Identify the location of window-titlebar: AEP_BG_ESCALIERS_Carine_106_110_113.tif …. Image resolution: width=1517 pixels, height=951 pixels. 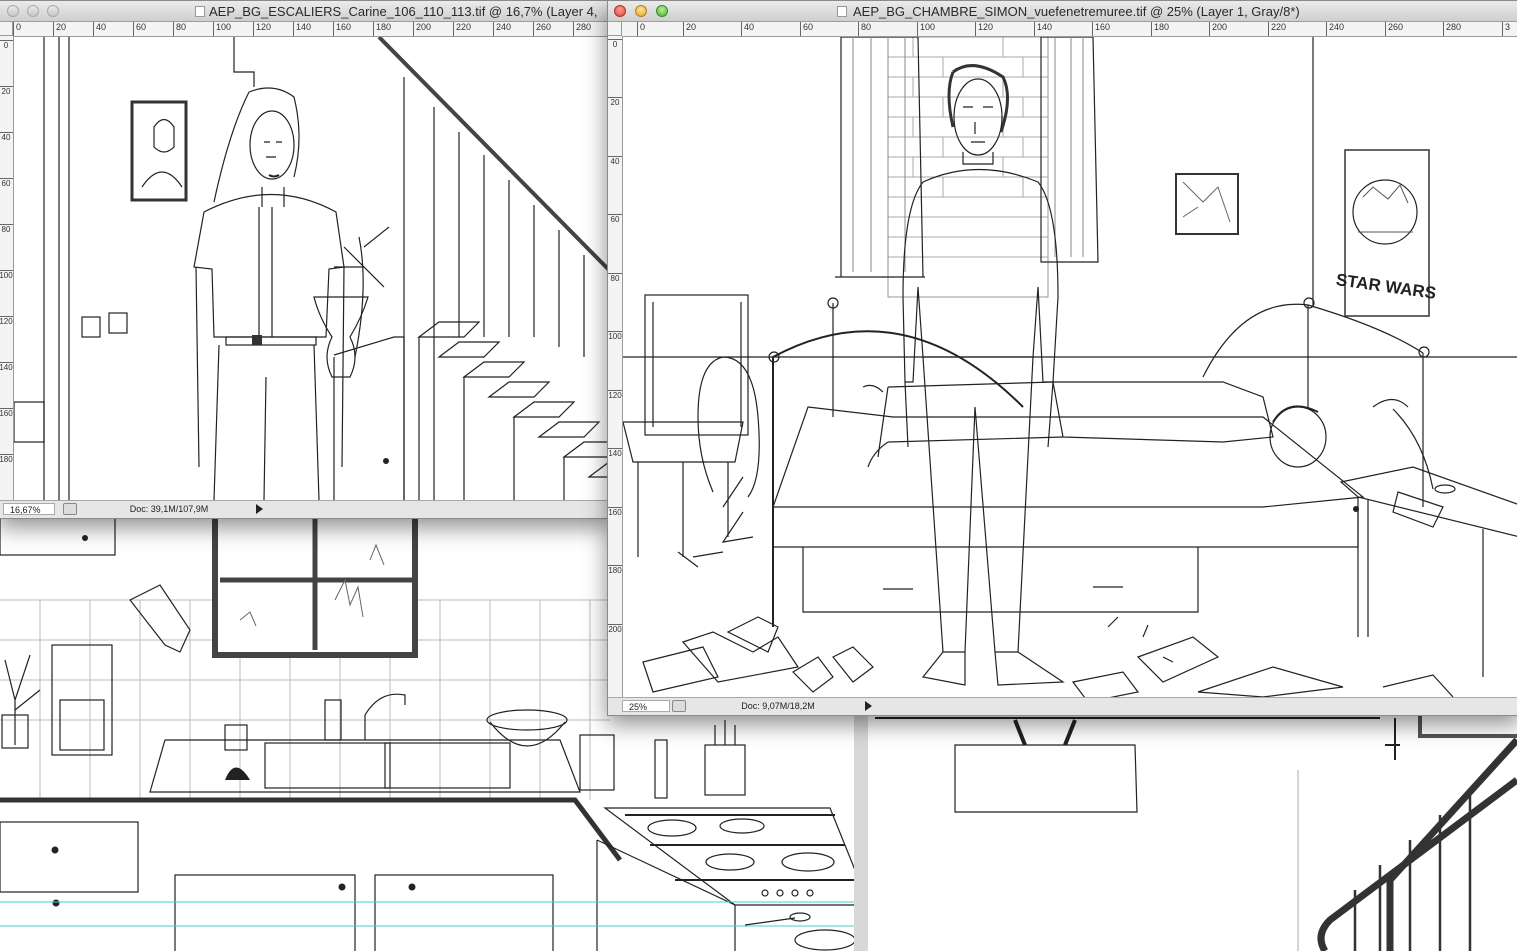
(305, 11).